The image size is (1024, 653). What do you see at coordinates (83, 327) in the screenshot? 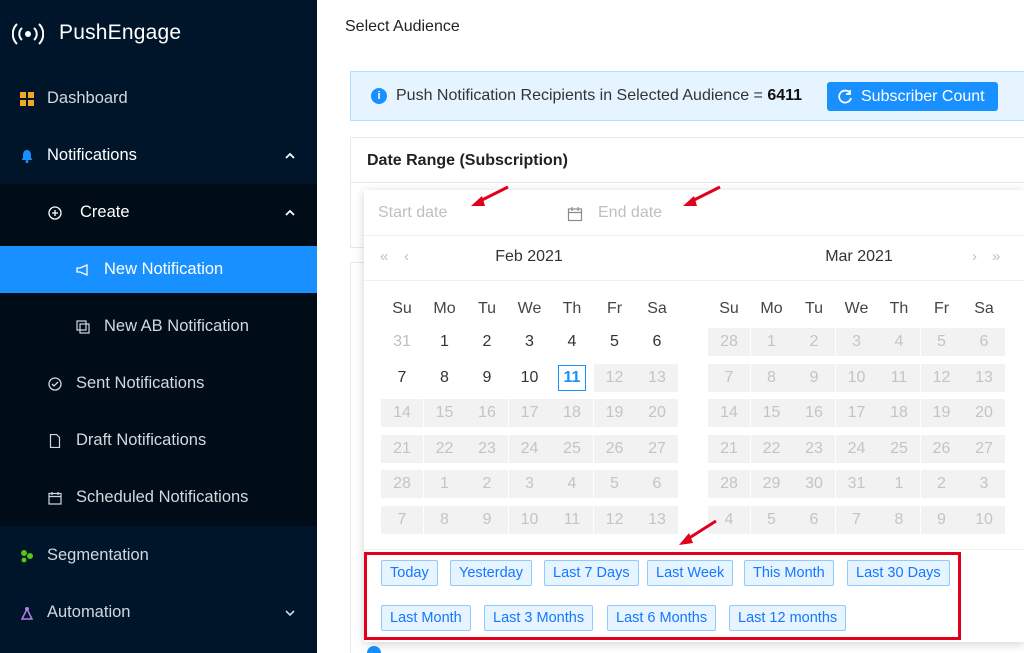
I see `ab-icon` at bounding box center [83, 327].